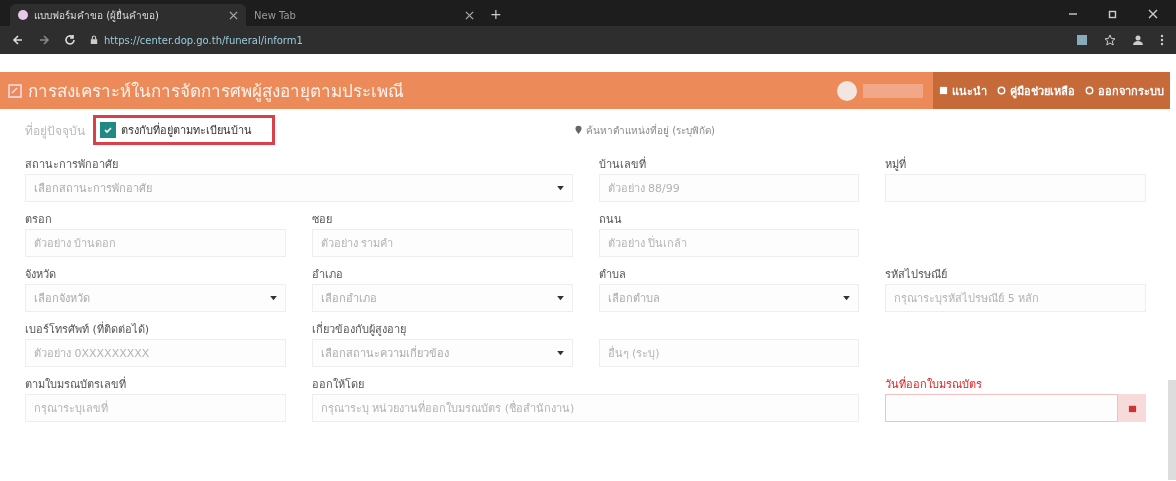  Describe the element at coordinates (18, 40) in the screenshot. I see `back-icon` at that location.